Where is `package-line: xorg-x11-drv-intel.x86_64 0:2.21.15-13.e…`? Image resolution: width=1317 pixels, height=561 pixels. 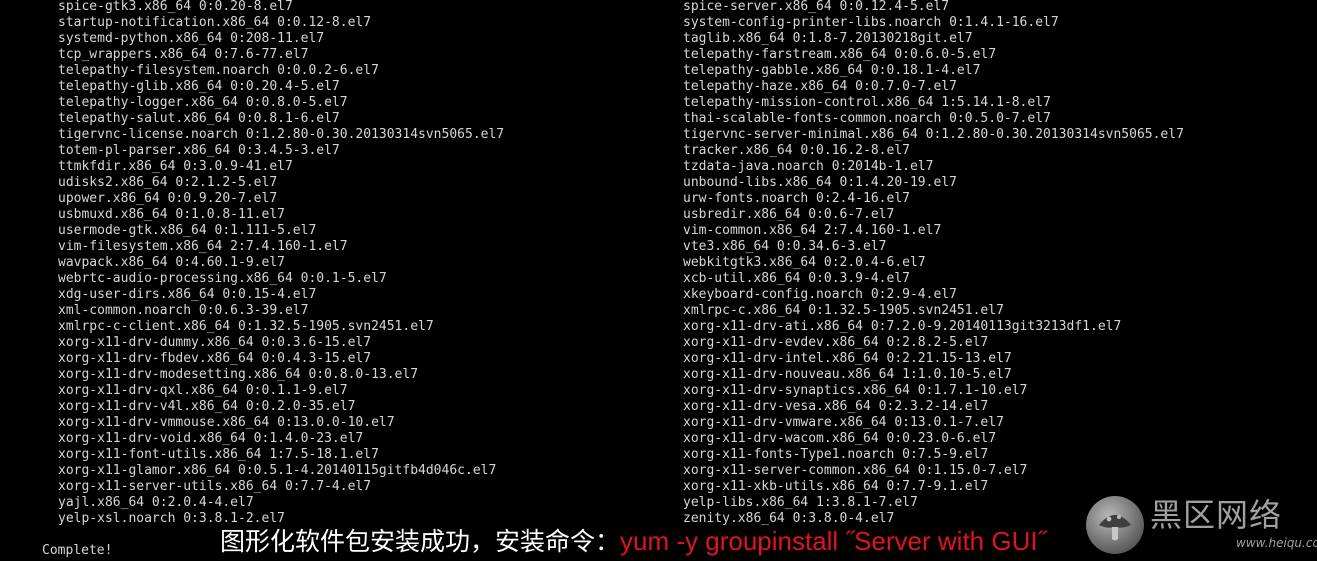
package-line: xorg-x11-drv-intel.x86_64 0:2.21.15-13.e… is located at coordinates (847, 358).